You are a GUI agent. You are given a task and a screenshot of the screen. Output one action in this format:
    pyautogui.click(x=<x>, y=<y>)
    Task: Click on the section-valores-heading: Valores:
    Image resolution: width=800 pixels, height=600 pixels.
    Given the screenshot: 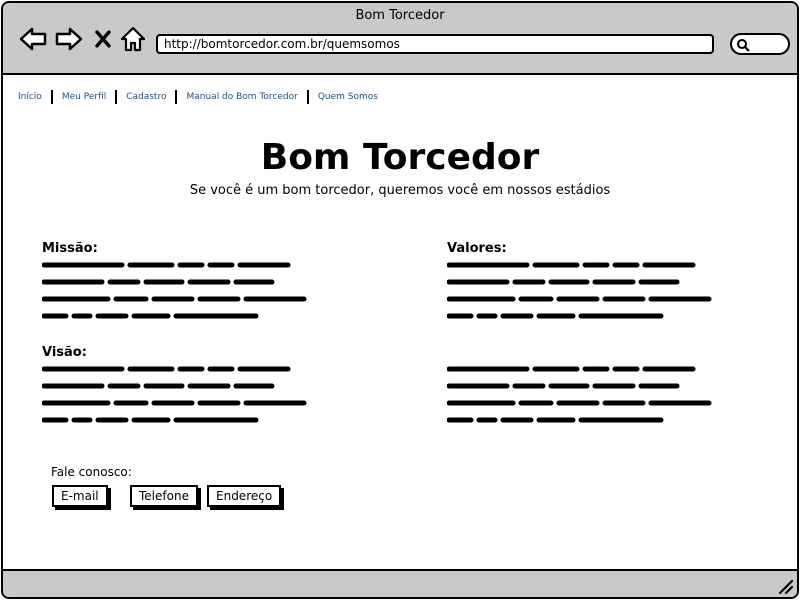 What is the action you would take?
    pyautogui.click(x=477, y=248)
    